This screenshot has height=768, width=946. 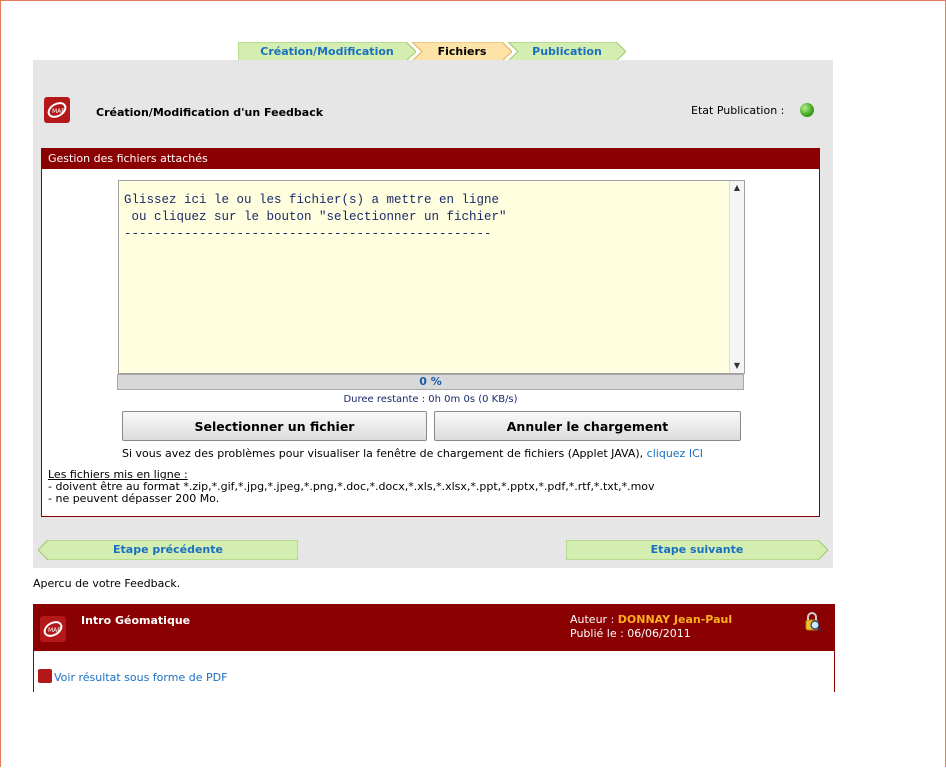 I want to click on scroll-down-icon: ▼, so click(x=737, y=366).